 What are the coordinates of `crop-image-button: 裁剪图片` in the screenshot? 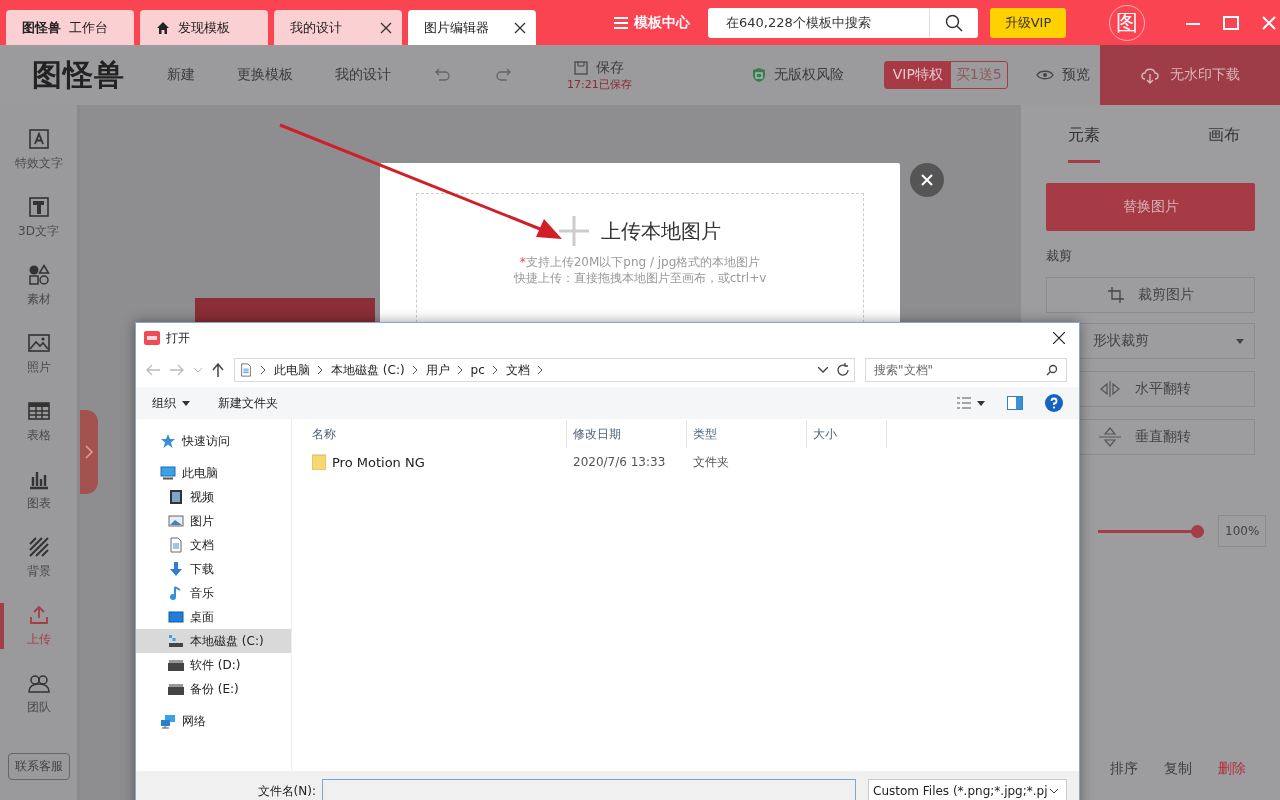 It's located at (1150, 295).